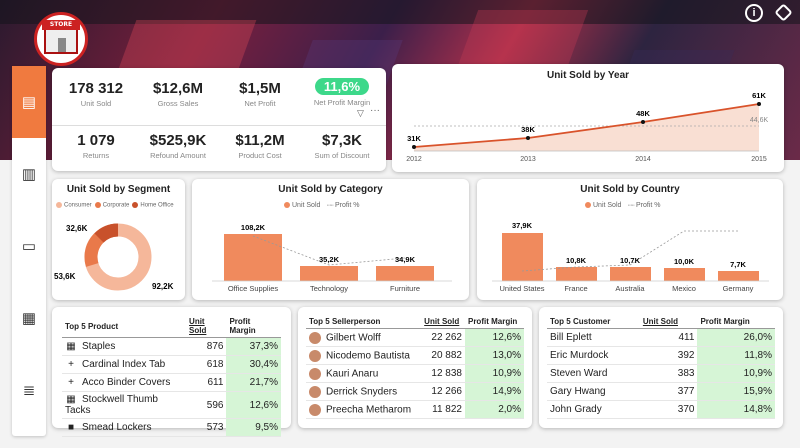 This screenshot has width=800, height=448. What do you see at coordinates (364, 322) in the screenshot?
I see `column-header: Top 5 Sellerperson` at bounding box center [364, 322].